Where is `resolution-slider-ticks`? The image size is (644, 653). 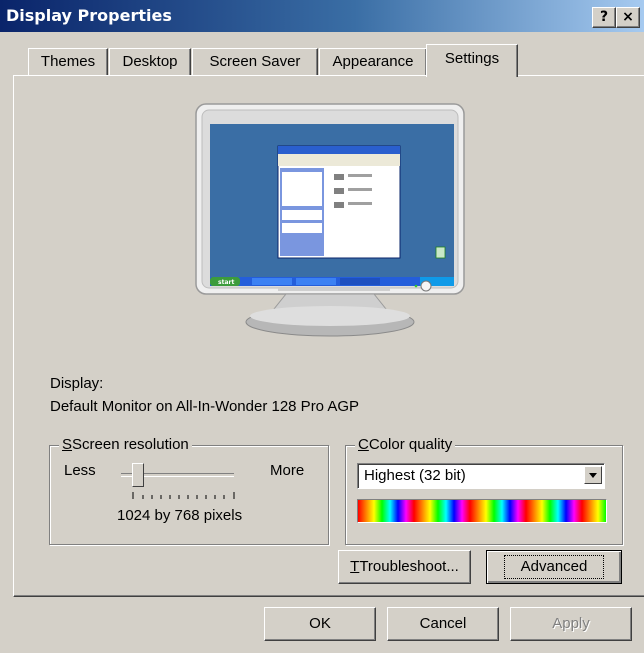 resolution-slider-ticks is located at coordinates (183, 495).